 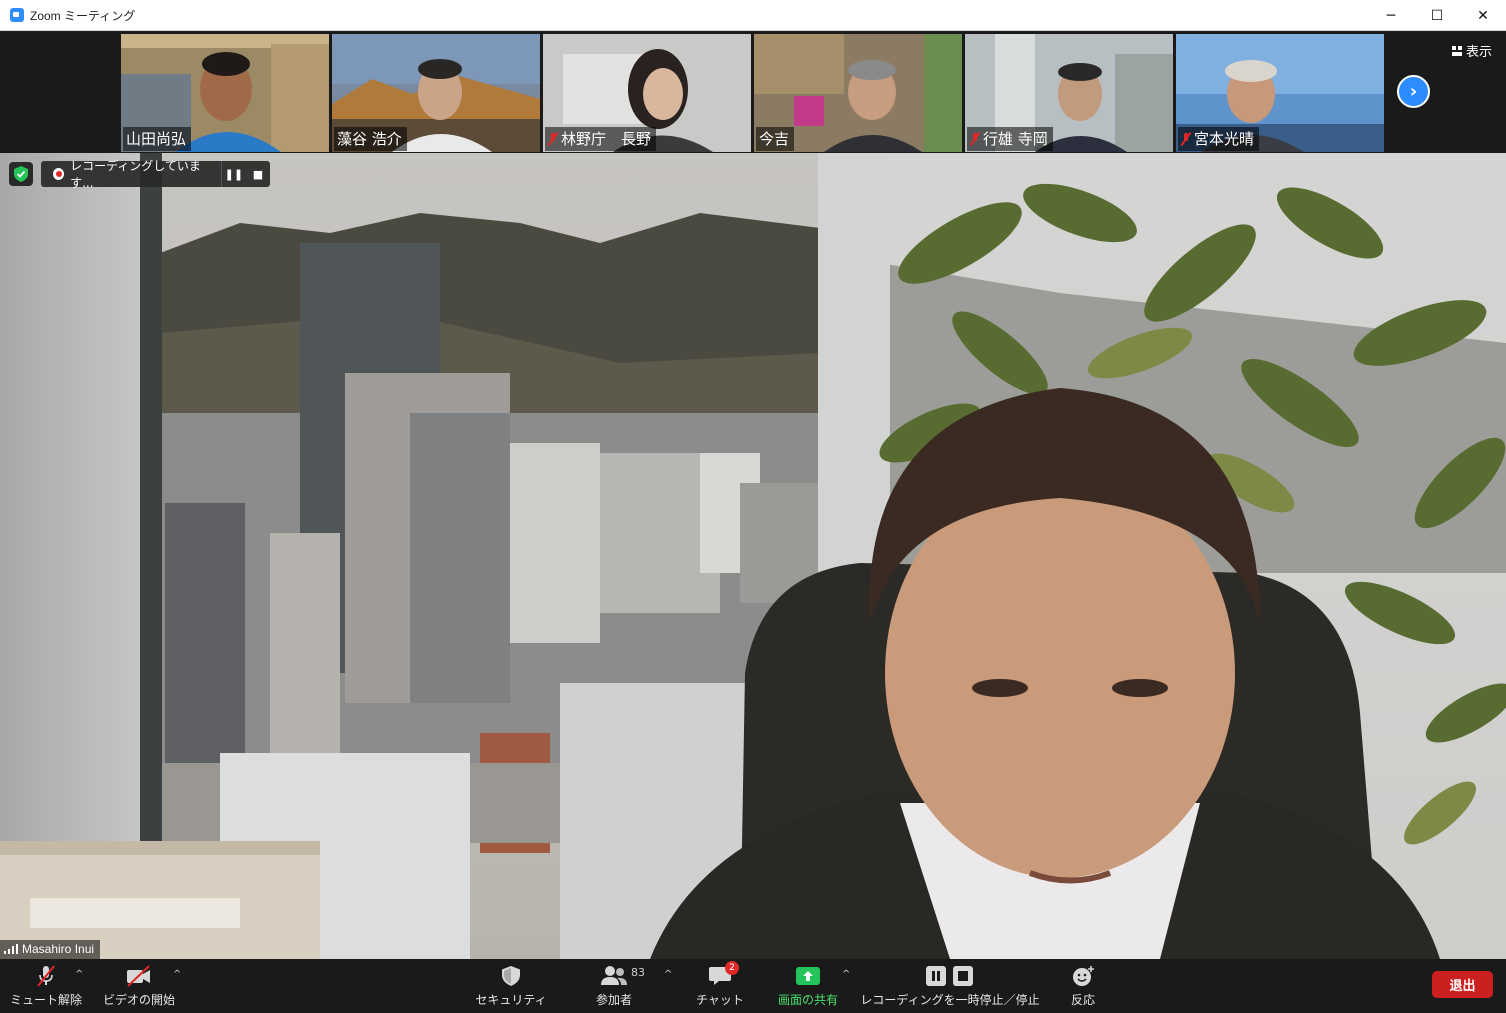 I want to click on title-bar: Zoom ミーティング ─ ☐ ✕, so click(x=753, y=15).